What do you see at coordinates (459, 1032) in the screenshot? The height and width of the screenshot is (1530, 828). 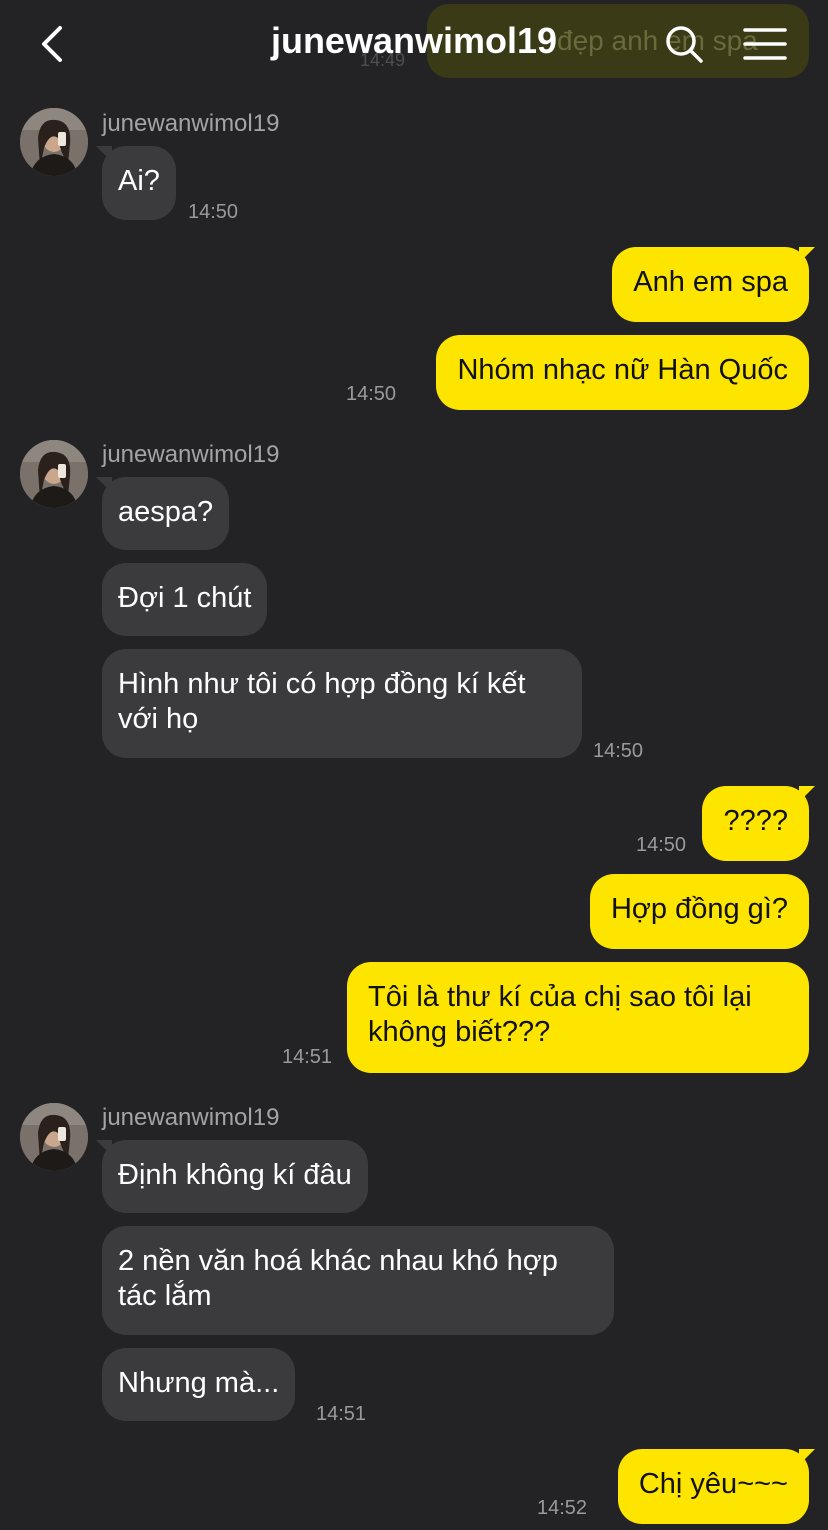 I see `message-line: không biết???` at bounding box center [459, 1032].